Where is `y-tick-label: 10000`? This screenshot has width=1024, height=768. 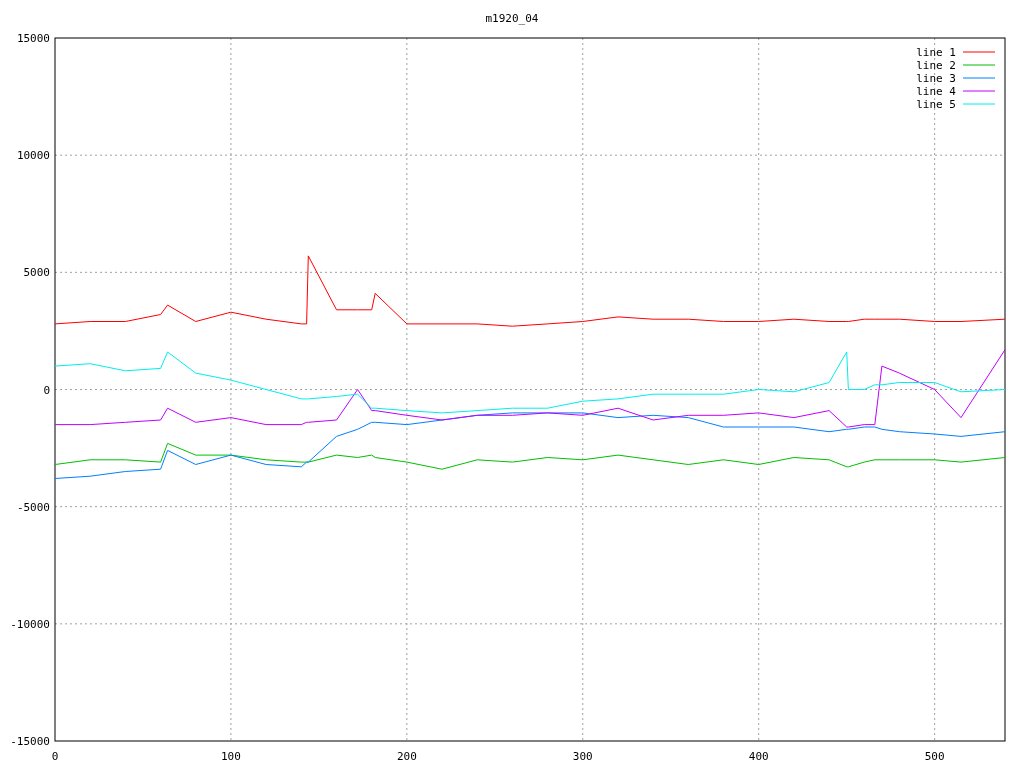 y-tick-label: 10000 is located at coordinates (33, 156).